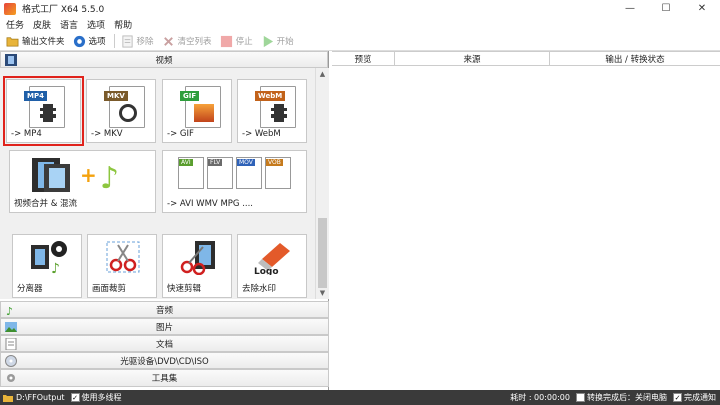 This screenshot has width=720, height=405. Describe the element at coordinates (69, 24) in the screenshot. I see `menu-language: 语言` at that location.